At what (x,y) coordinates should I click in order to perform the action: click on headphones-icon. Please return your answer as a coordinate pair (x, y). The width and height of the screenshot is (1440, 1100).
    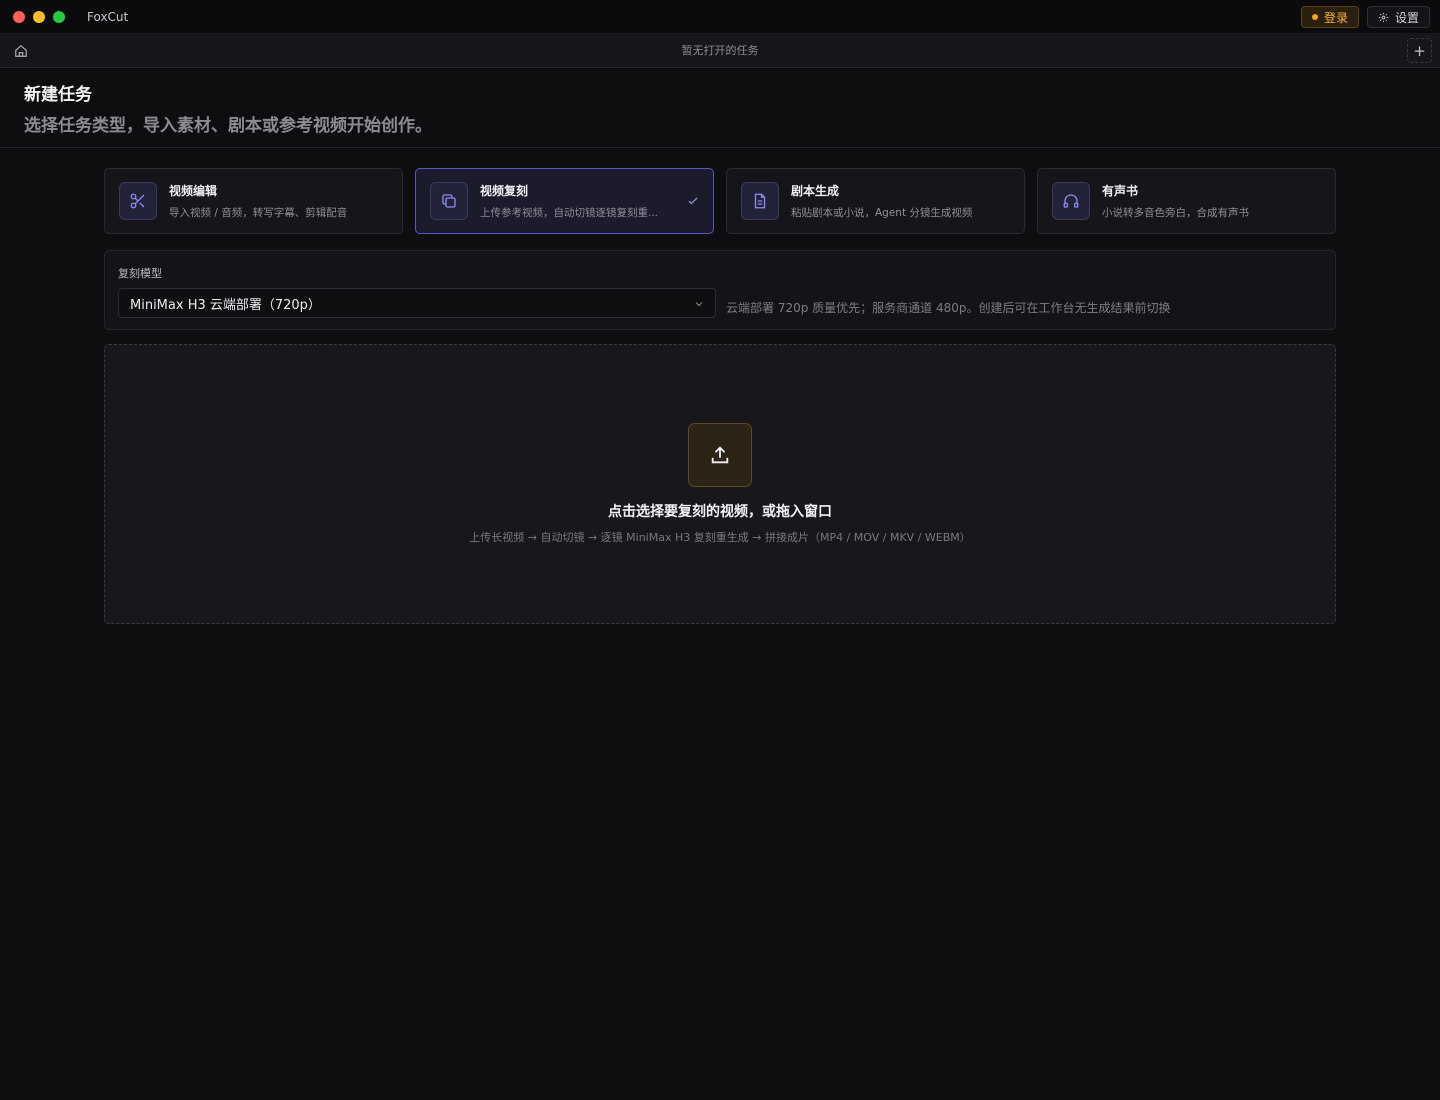
    Looking at the image, I should click on (1071, 201).